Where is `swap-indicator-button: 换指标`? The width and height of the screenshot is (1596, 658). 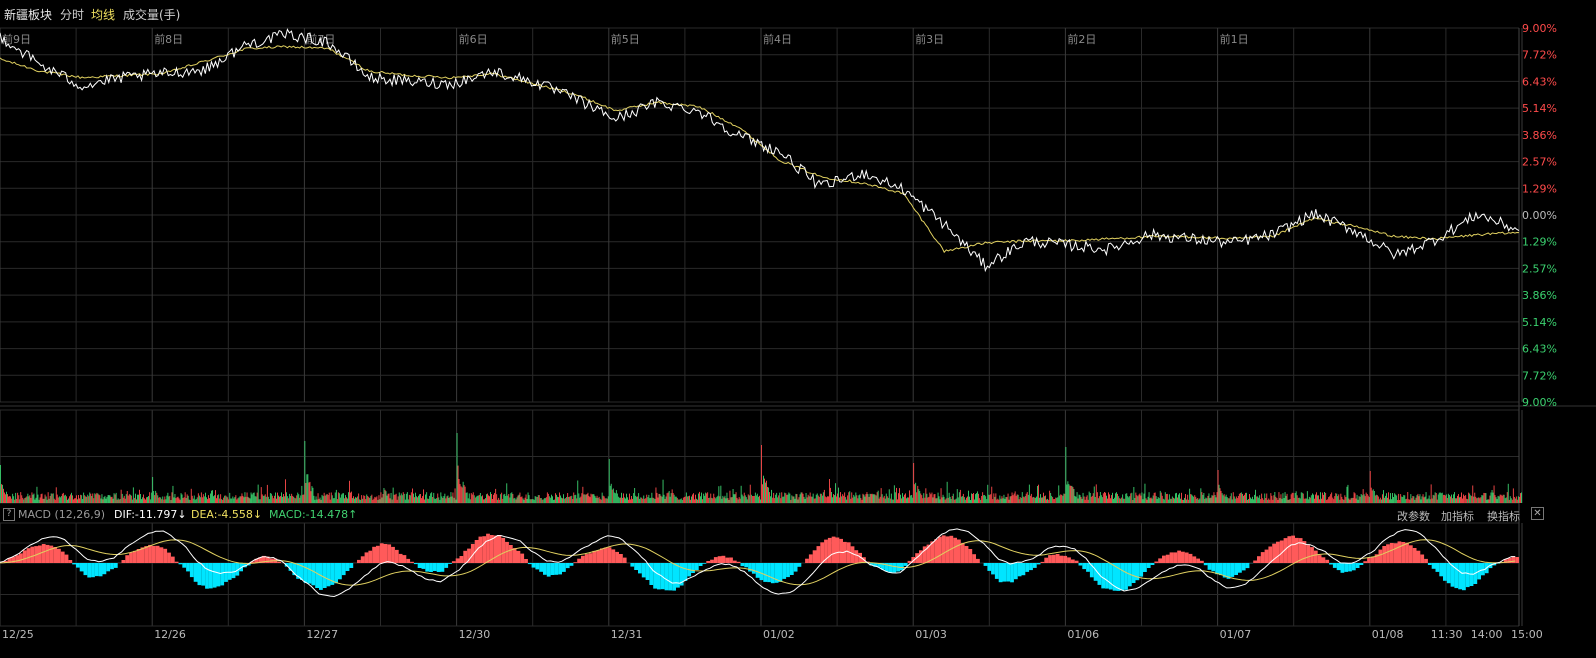
swap-indicator-button: 换指标 is located at coordinates (1503, 516).